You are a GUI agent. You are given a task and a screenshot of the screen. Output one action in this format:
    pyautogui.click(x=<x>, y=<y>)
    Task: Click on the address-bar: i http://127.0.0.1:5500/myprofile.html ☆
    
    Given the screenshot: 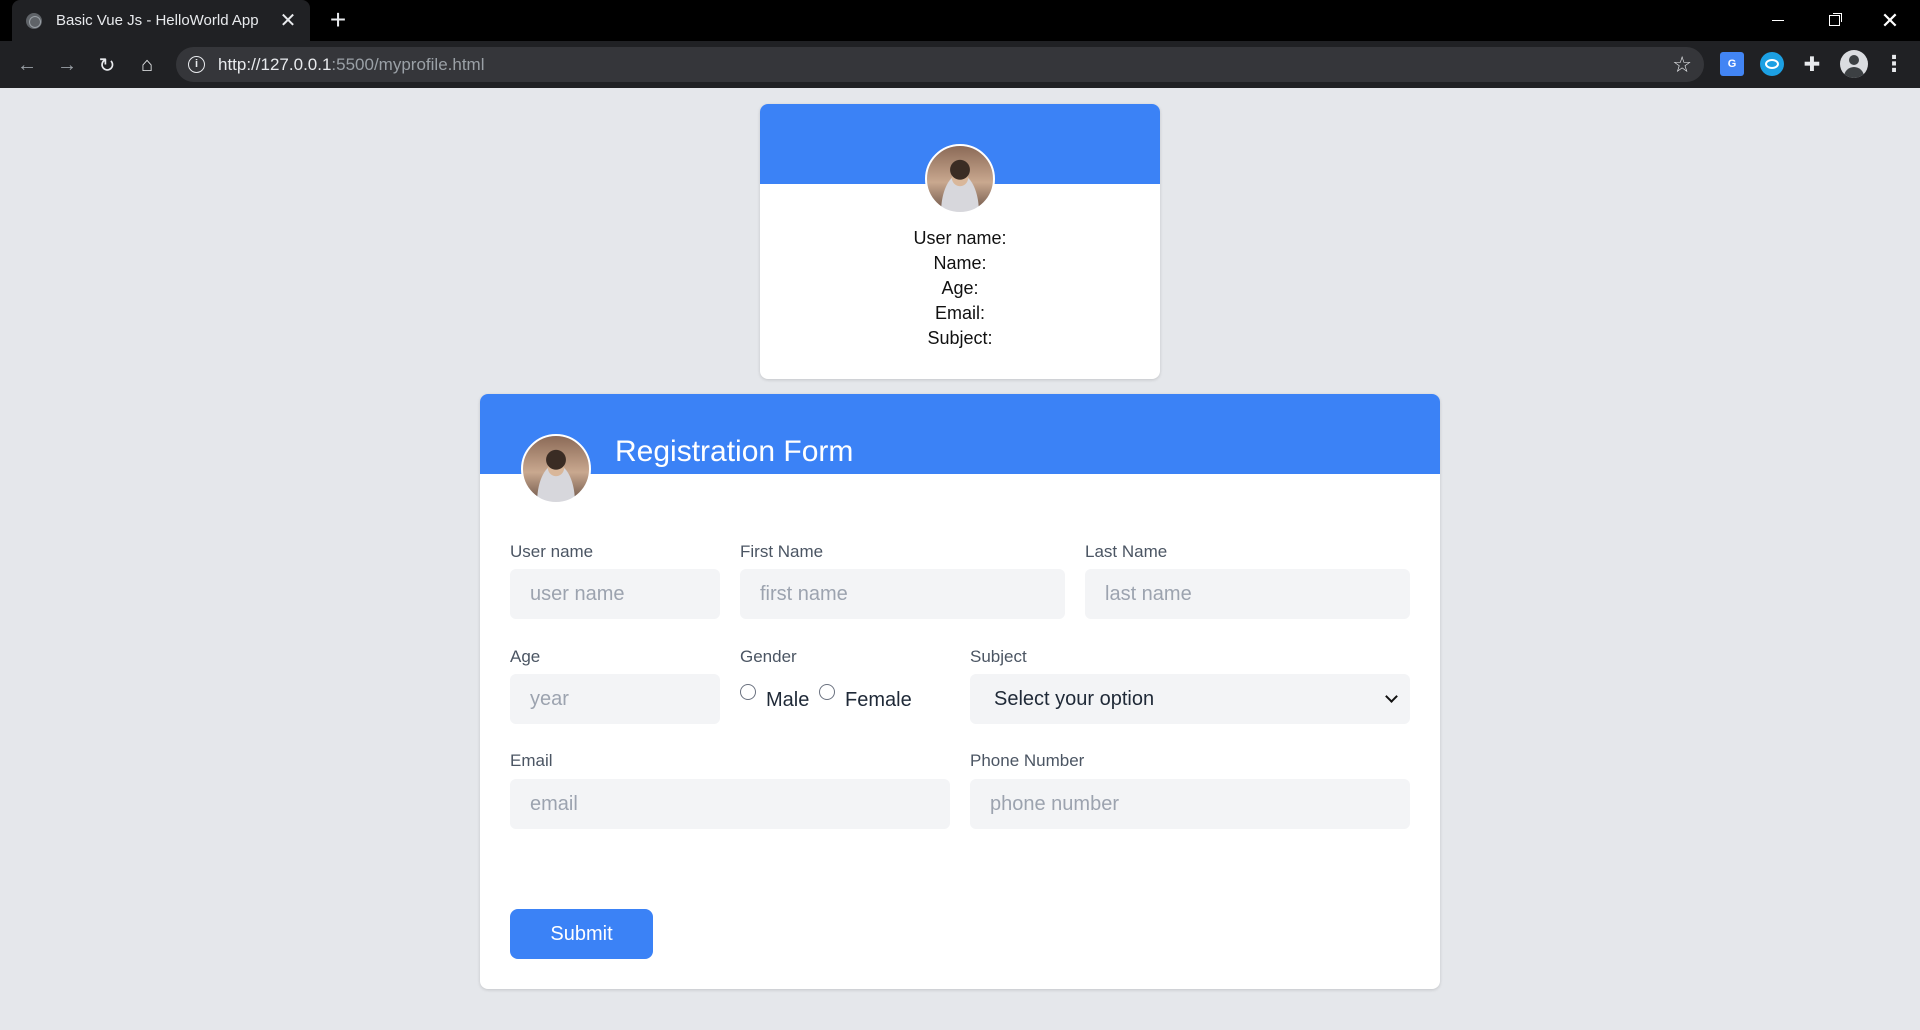 What is the action you would take?
    pyautogui.click(x=940, y=64)
    